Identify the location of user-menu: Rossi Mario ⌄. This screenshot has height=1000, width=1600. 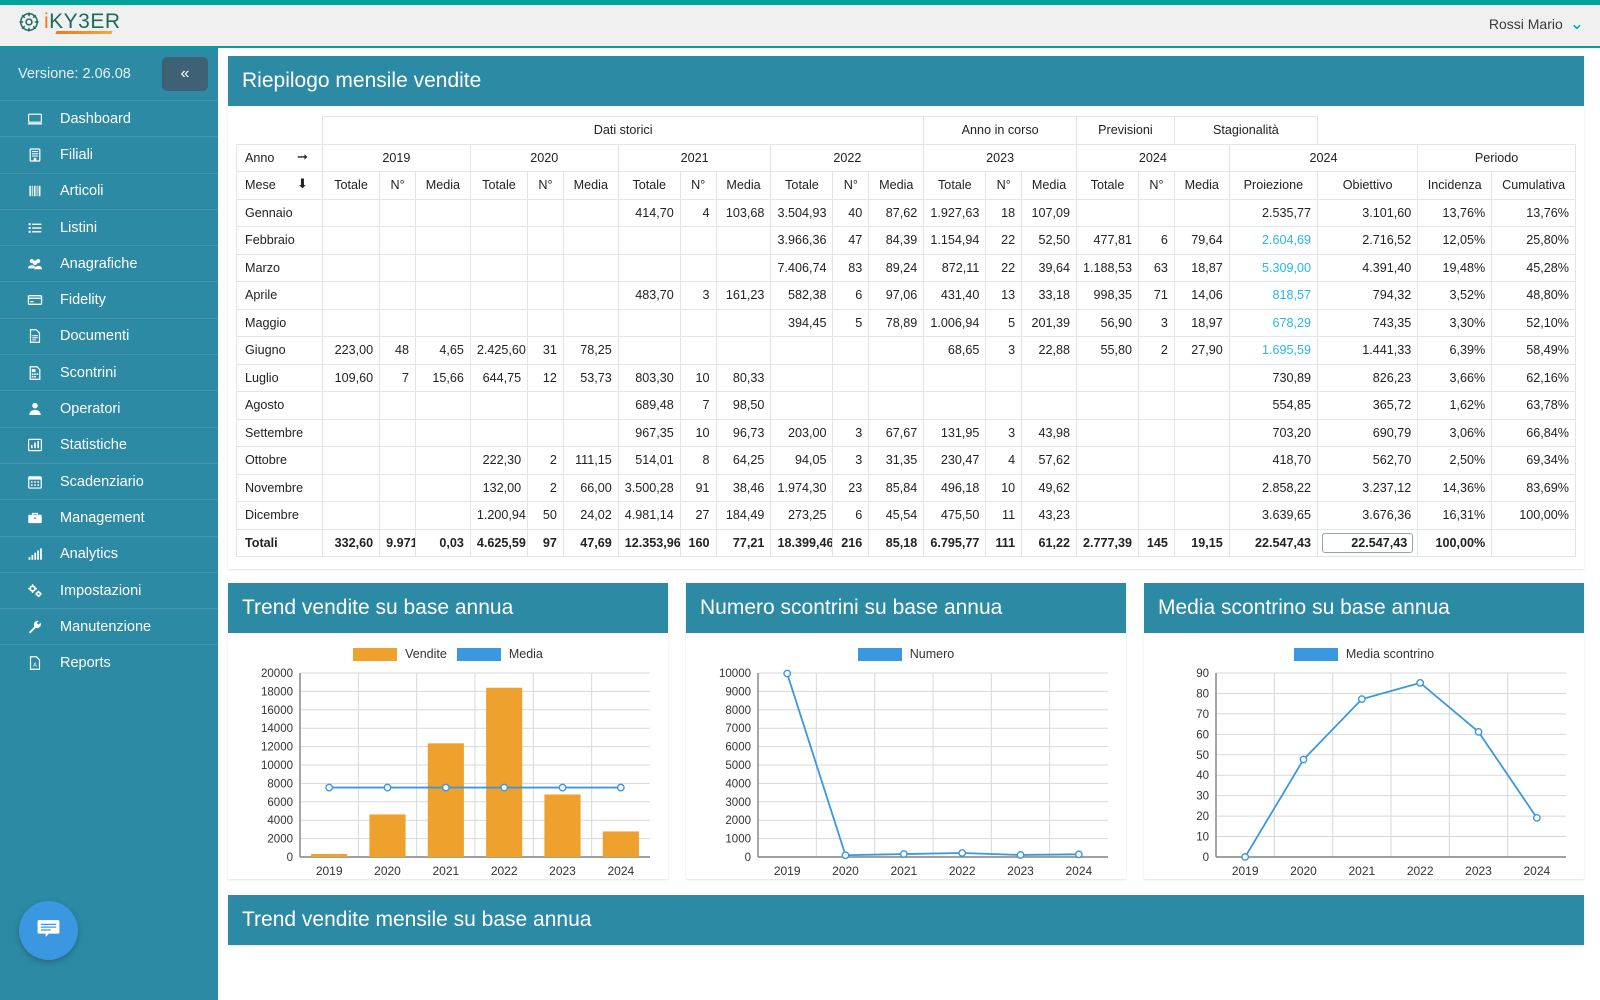
(1536, 23).